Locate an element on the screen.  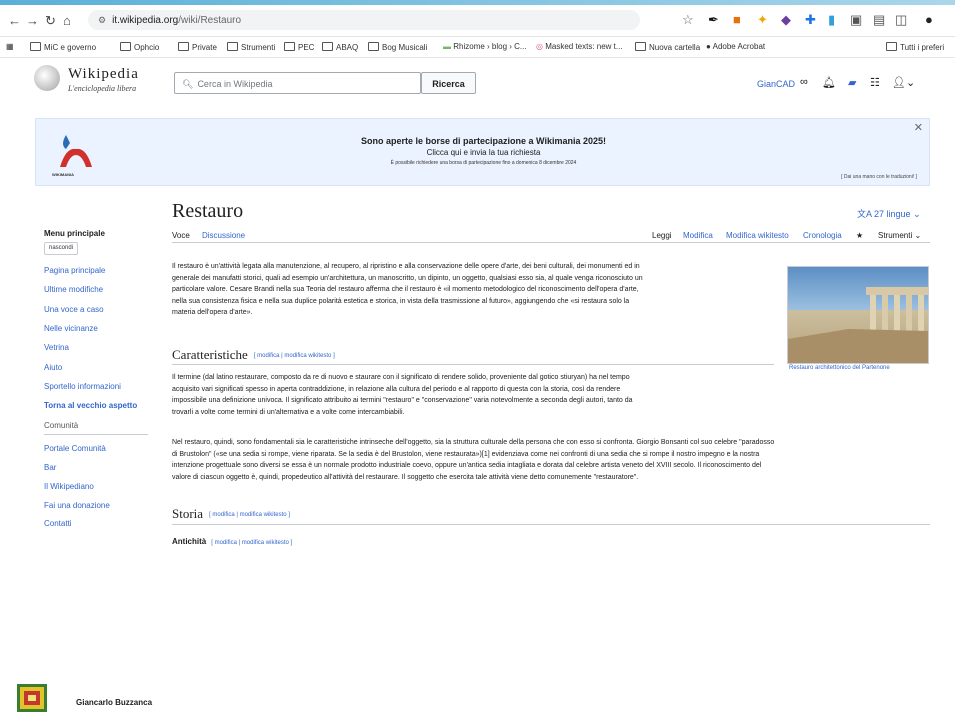
tabs-divider is located at coordinates (551, 242).